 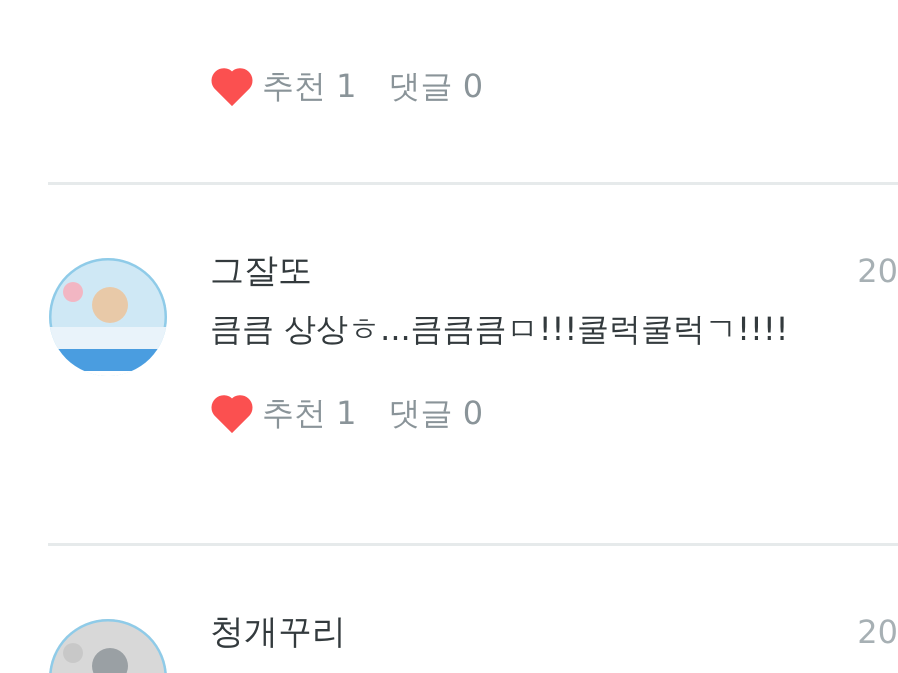 What do you see at coordinates (278, 632) in the screenshot?
I see `author-name: 청개꾸리` at bounding box center [278, 632].